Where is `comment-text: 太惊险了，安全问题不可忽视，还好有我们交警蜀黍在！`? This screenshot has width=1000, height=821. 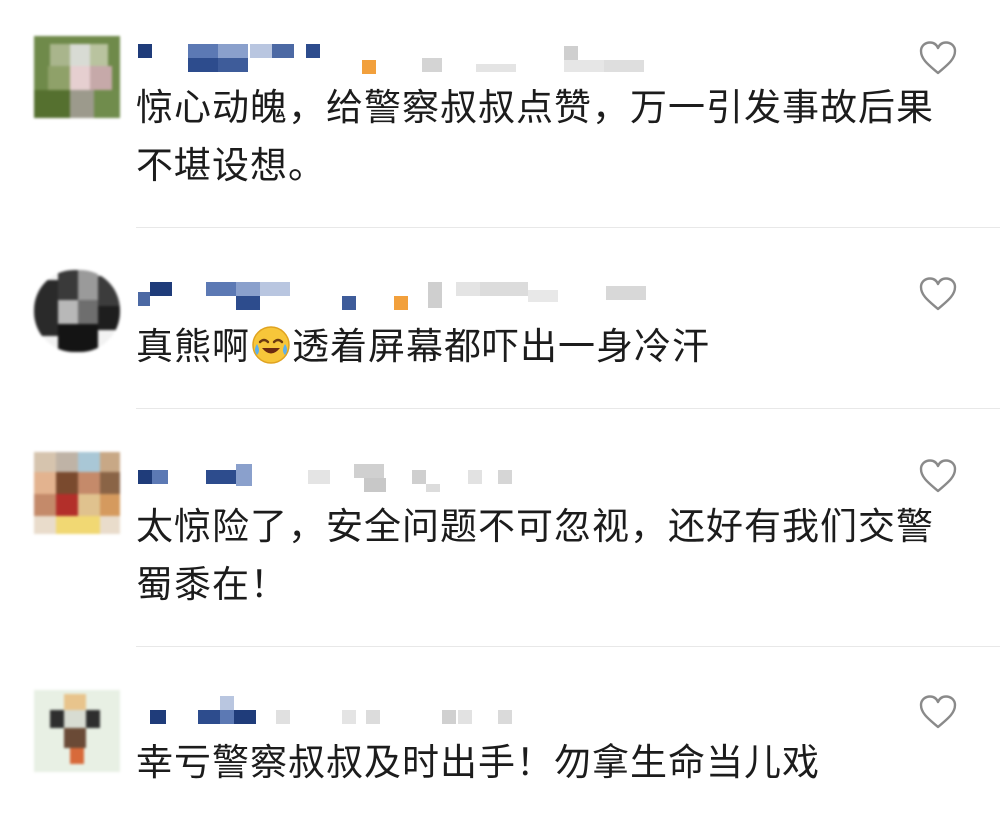
comment-text: 太惊险了，安全问题不可忽视，还好有我们交警蜀黍在！ is located at coordinates (535, 555).